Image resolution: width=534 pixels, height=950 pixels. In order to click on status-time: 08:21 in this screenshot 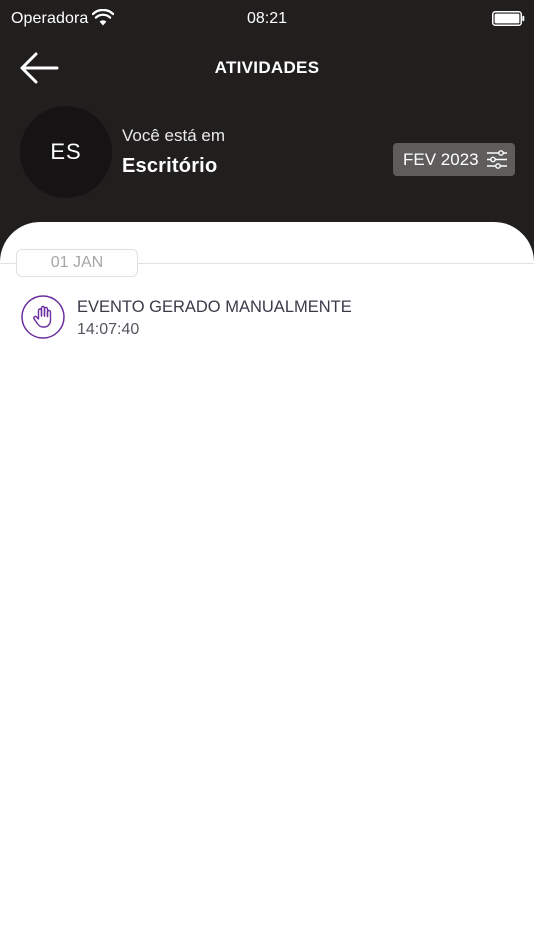, I will do `click(267, 18)`.